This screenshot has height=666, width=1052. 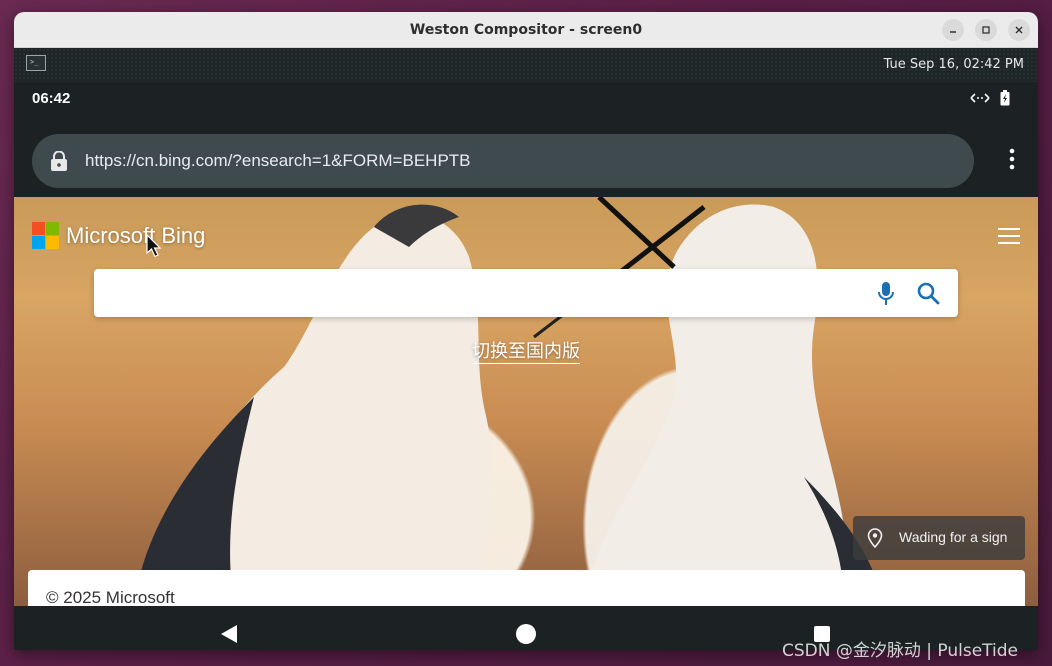 I want to click on microsoft-logo-icon, so click(x=45, y=235).